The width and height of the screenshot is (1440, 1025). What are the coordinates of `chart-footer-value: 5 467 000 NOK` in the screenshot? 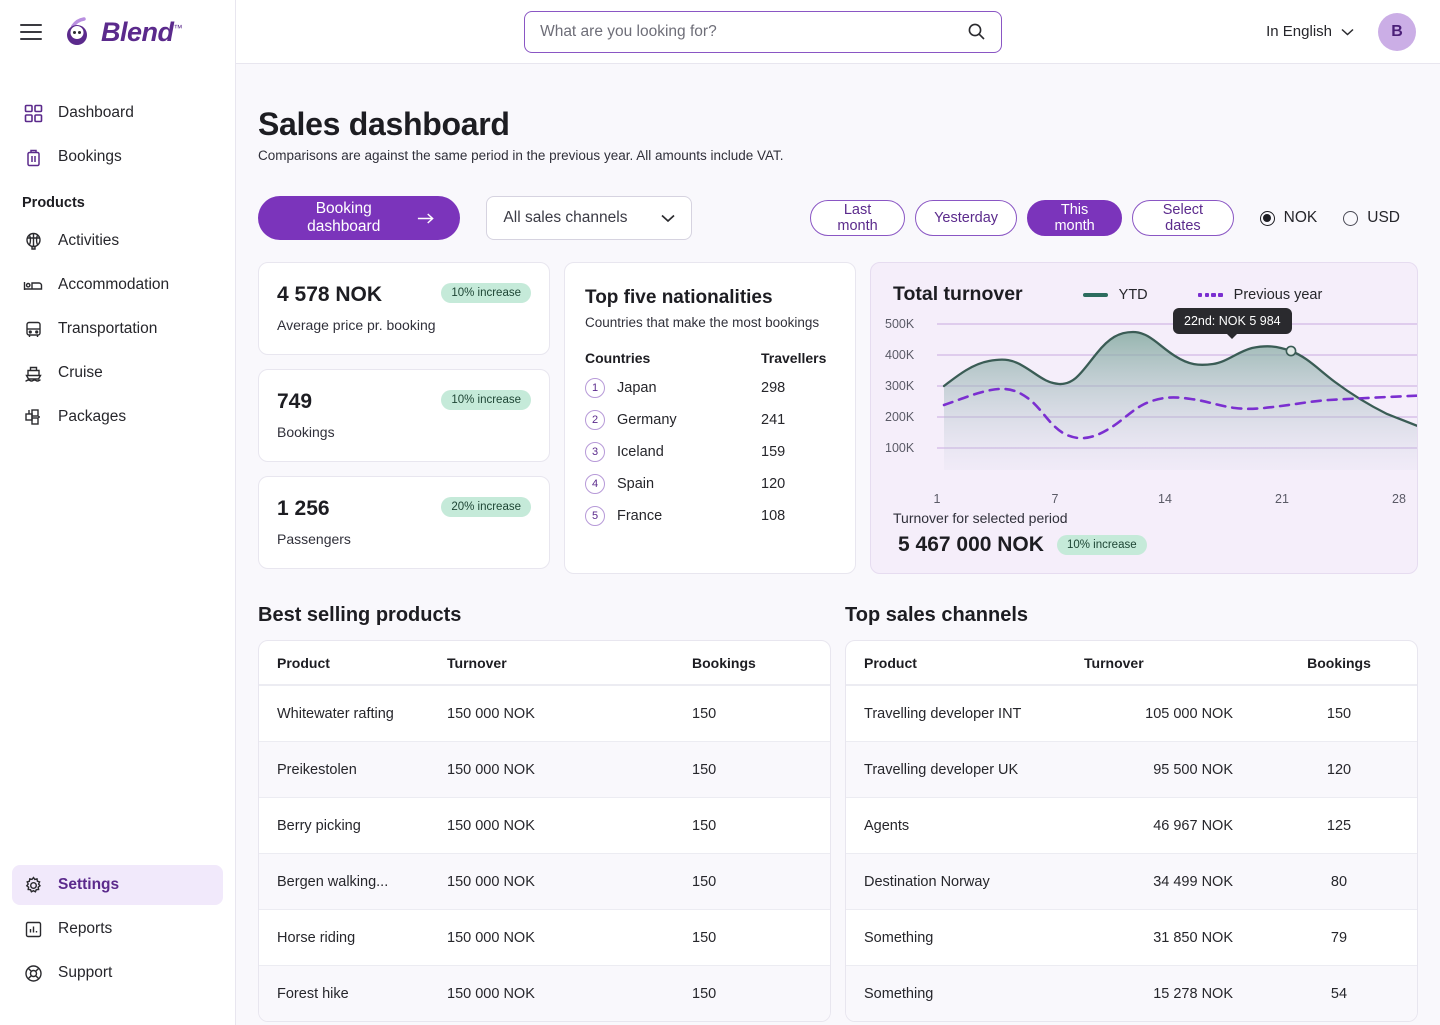 It's located at (971, 544).